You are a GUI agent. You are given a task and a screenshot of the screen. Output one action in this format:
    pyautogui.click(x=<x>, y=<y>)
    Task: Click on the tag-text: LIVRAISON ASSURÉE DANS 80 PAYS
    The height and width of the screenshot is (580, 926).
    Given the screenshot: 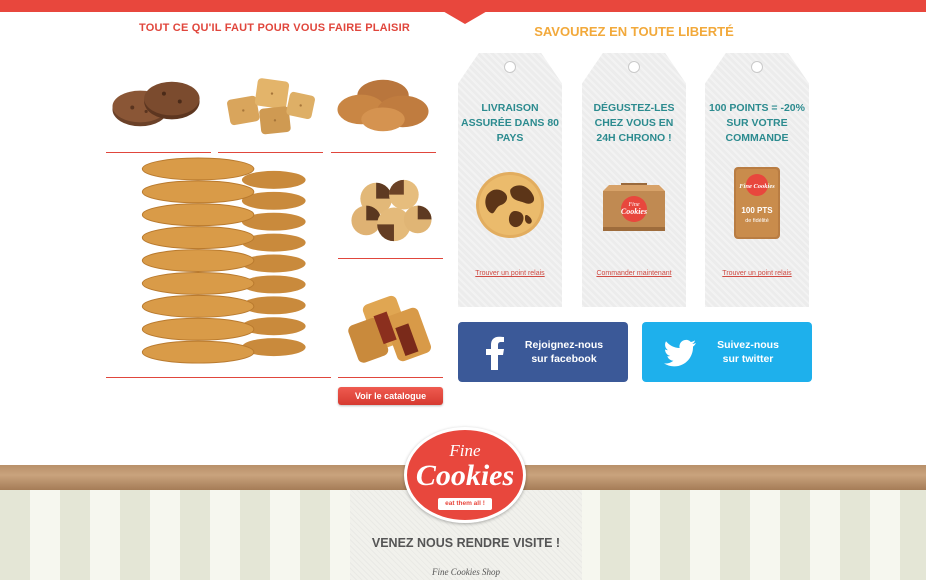 What is the action you would take?
    pyautogui.click(x=510, y=123)
    